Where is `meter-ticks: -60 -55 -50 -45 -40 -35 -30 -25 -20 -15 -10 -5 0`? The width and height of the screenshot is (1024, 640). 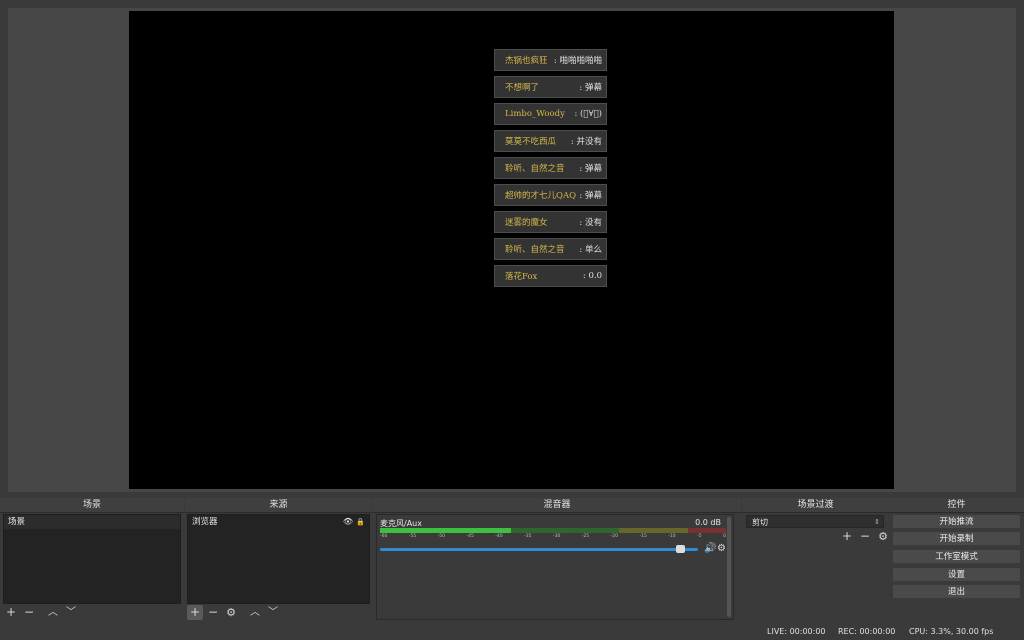
meter-ticks: -60 -55 -50 -45 -40 -35 -30 -25 -20 -15 -10 -5 0 is located at coordinates (553, 538).